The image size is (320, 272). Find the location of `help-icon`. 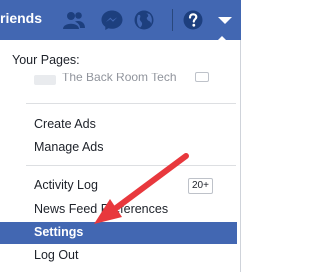

help-icon is located at coordinates (193, 20).